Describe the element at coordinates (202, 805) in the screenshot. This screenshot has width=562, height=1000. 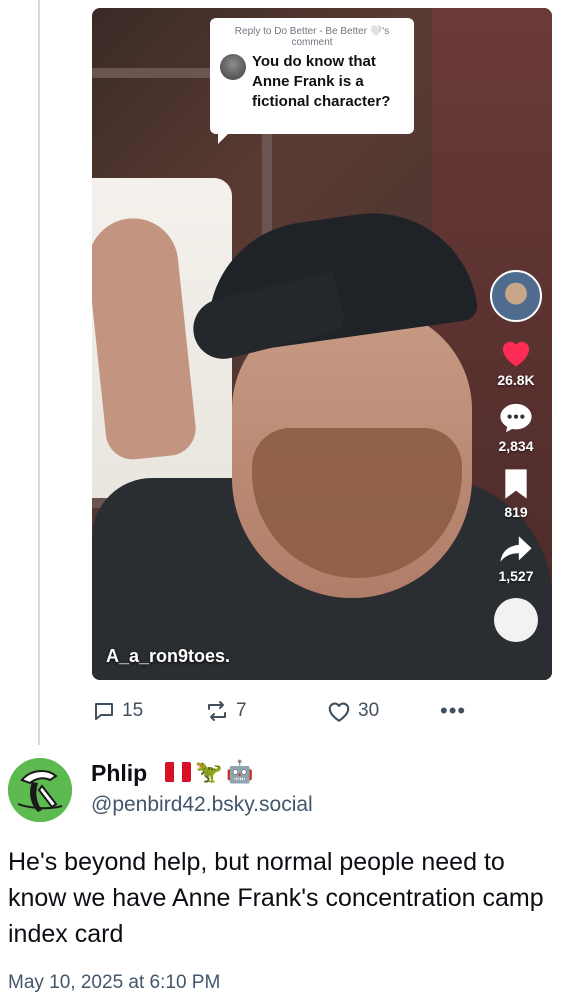
I see `author-handle: @penbird42.bsky.social` at that location.